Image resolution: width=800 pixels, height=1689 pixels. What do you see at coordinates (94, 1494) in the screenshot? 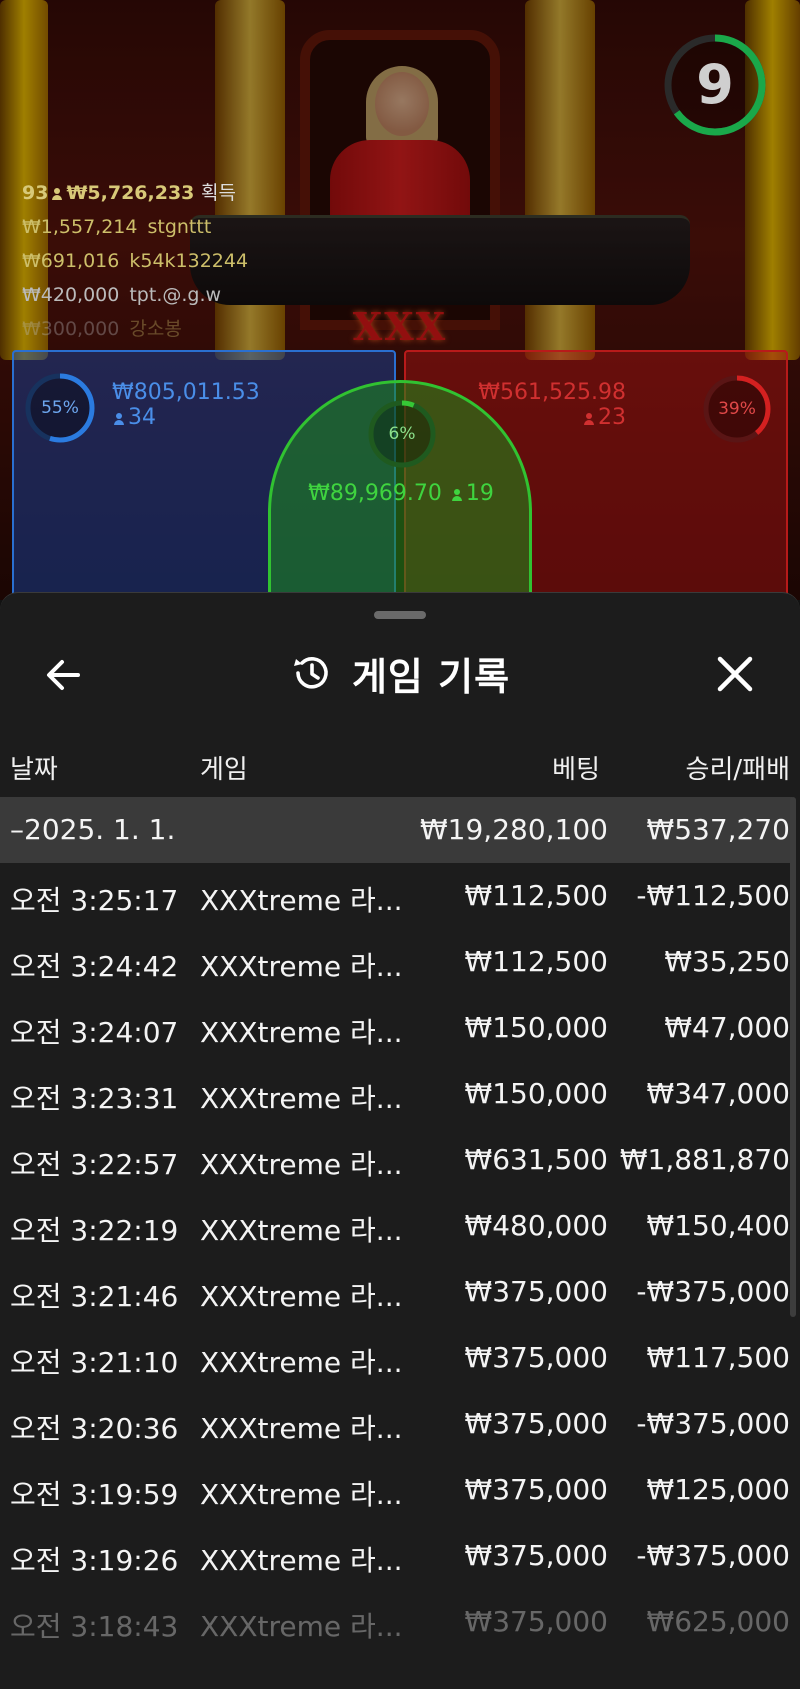
I see `row-time: 오전 3:19:59` at bounding box center [94, 1494].